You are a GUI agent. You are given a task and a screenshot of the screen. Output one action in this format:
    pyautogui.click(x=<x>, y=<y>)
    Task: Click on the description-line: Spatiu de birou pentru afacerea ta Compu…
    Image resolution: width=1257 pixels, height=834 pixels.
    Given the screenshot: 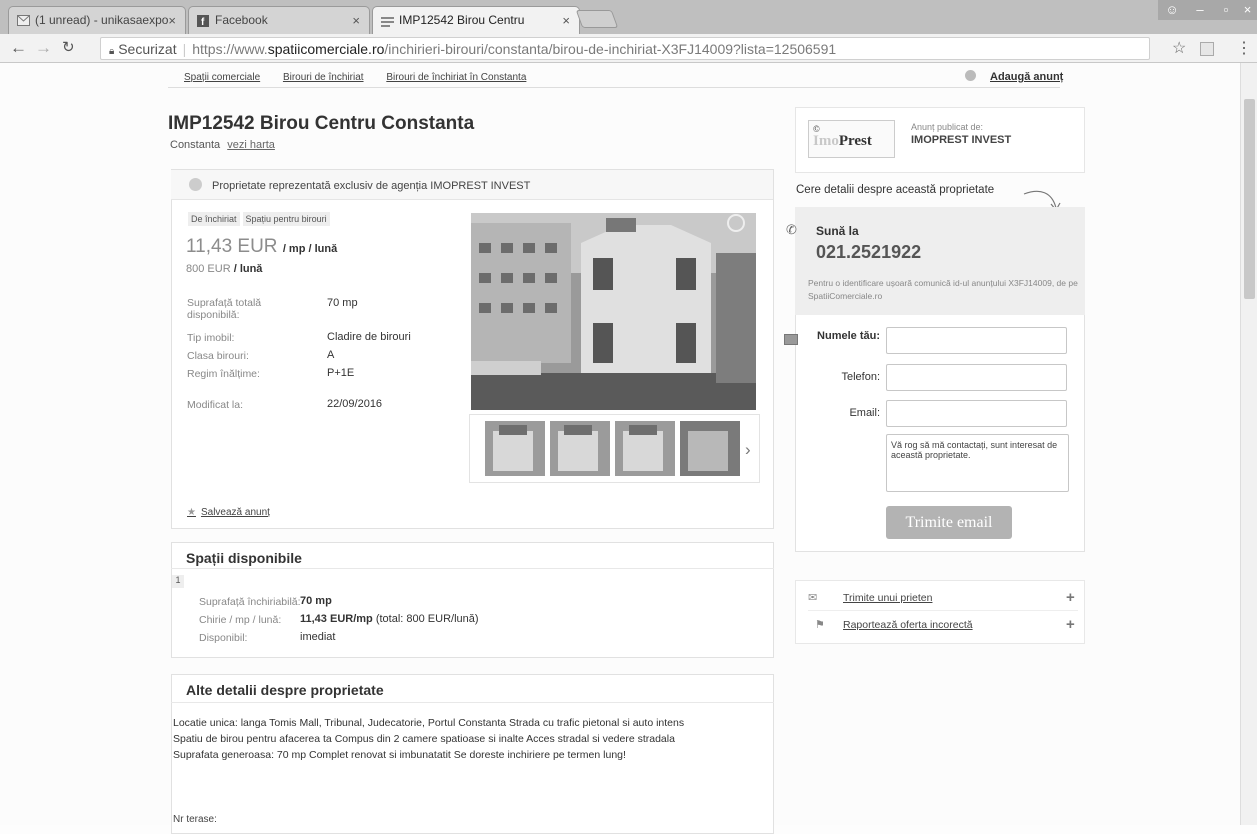 What is the action you would take?
    pyautogui.click(x=424, y=739)
    